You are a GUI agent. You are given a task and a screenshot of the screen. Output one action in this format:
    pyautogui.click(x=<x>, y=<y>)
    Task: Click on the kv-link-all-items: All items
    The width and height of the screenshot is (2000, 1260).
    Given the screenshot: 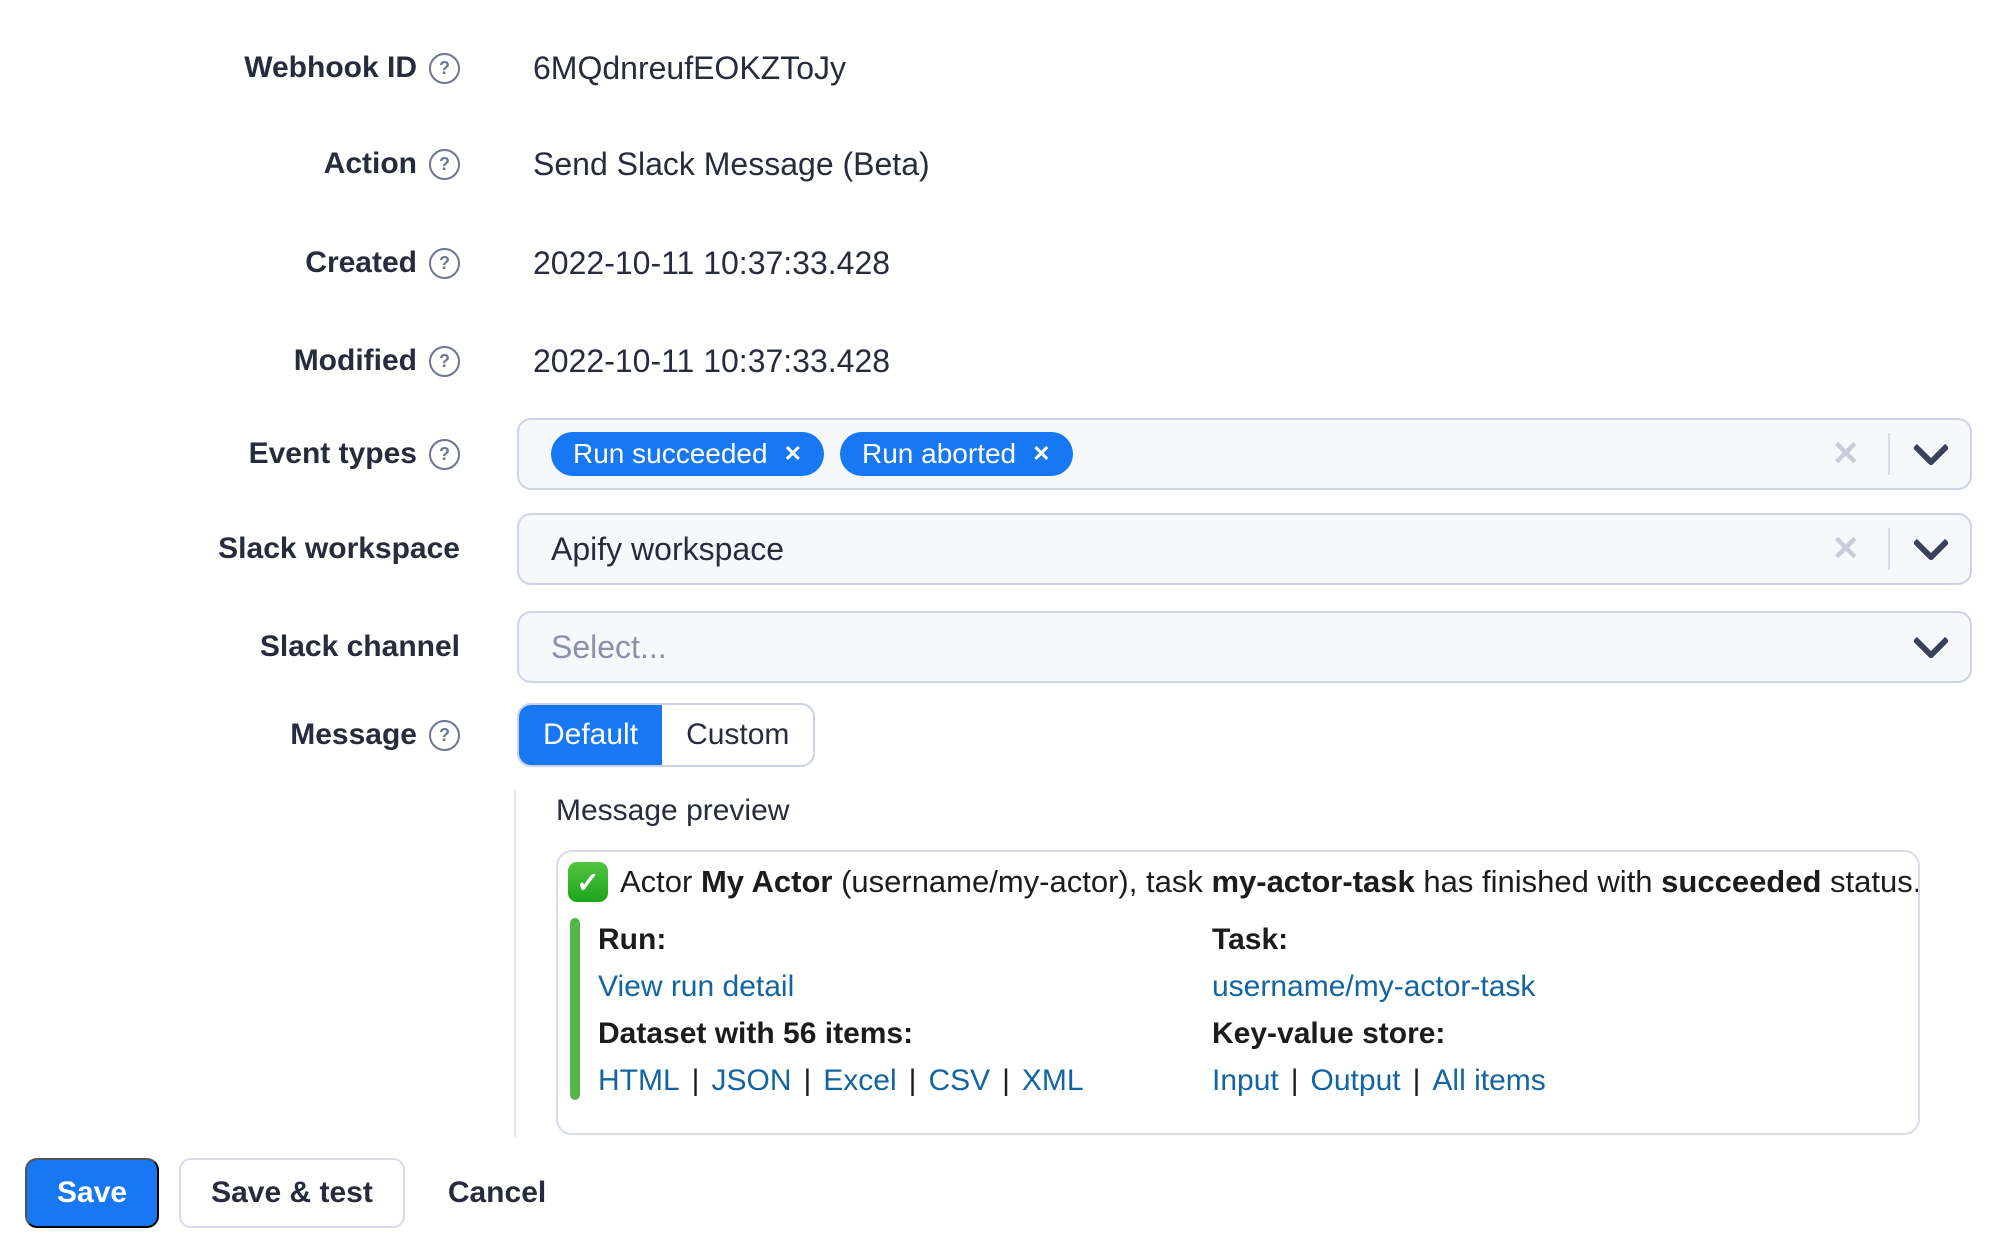 What is the action you would take?
    pyautogui.click(x=1488, y=1081)
    